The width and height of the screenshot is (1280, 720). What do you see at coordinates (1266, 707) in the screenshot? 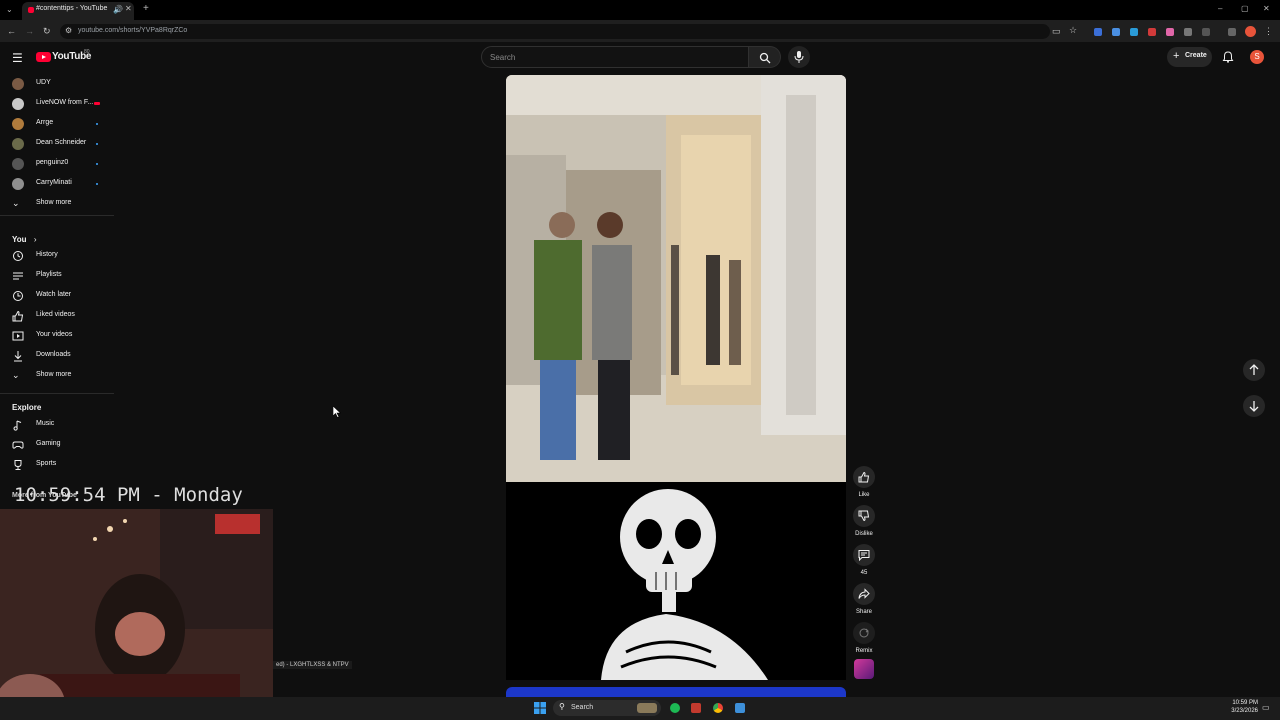
I see `notification-center-icon: ▭` at bounding box center [1266, 707].